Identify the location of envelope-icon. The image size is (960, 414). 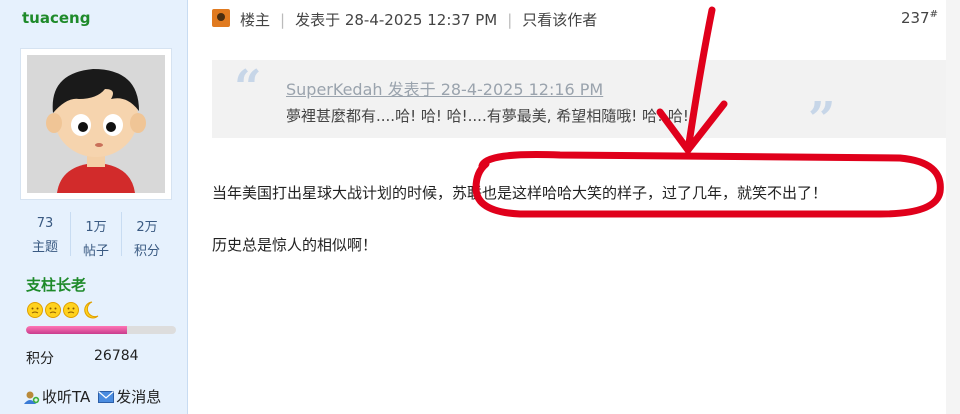
(106, 396).